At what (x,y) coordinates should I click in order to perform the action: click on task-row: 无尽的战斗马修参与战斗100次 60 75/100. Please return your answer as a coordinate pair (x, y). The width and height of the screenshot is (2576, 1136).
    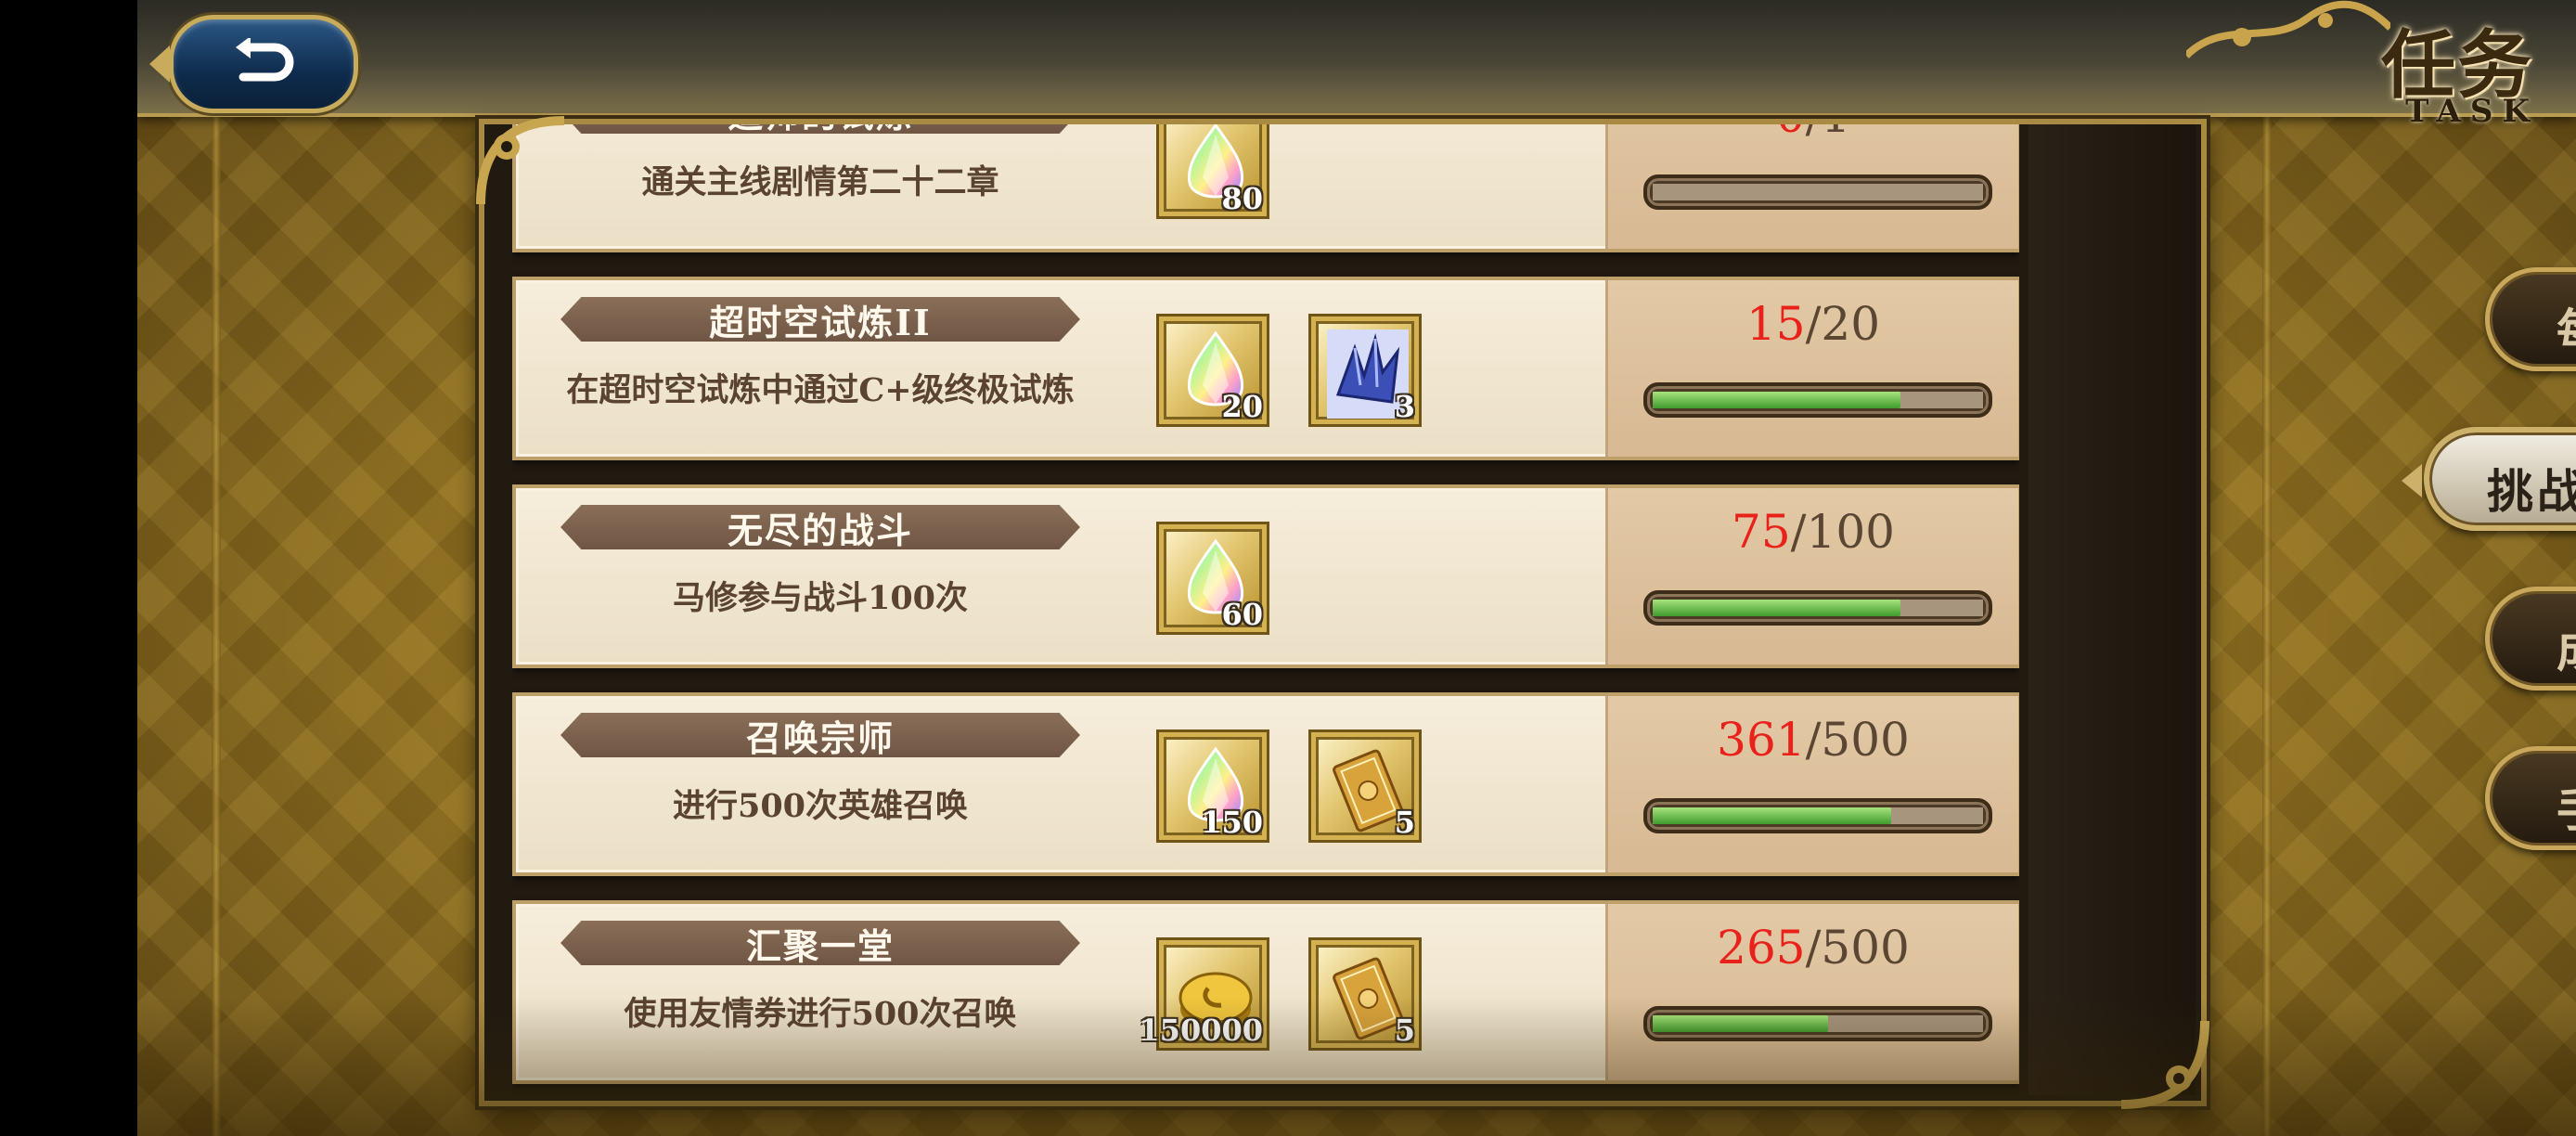
    Looking at the image, I should click on (1265, 576).